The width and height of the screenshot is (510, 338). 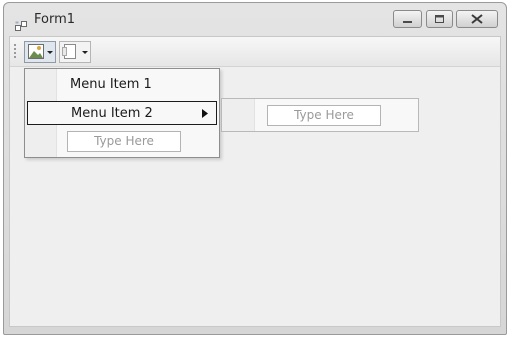 What do you see at coordinates (21, 23) in the screenshot?
I see `form-icon` at bounding box center [21, 23].